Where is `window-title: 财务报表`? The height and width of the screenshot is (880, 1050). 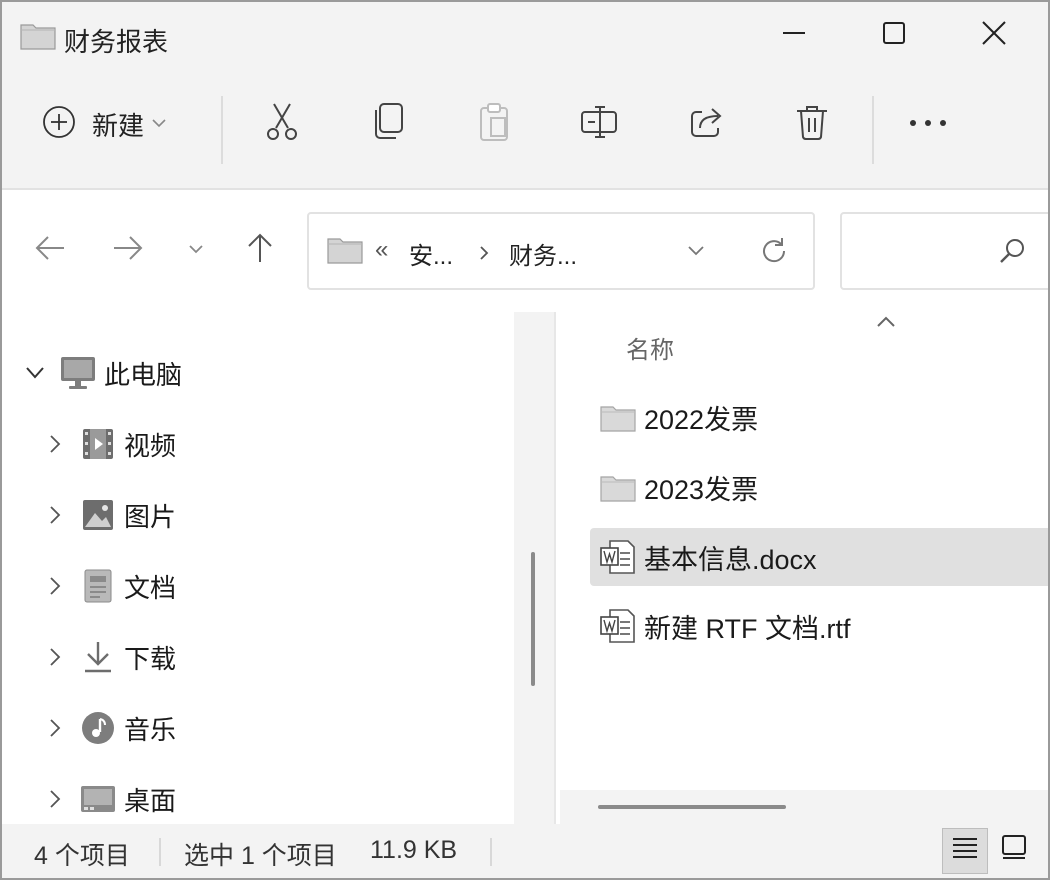
window-title: 财务报表 is located at coordinates (116, 42).